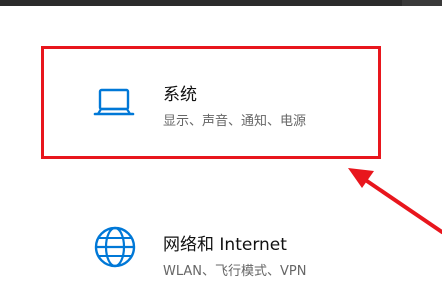 This screenshot has width=442, height=292. Describe the element at coordinates (235, 271) in the screenshot. I see `settings-tile-network-description: WLAN、飞行模式、VPN` at that location.